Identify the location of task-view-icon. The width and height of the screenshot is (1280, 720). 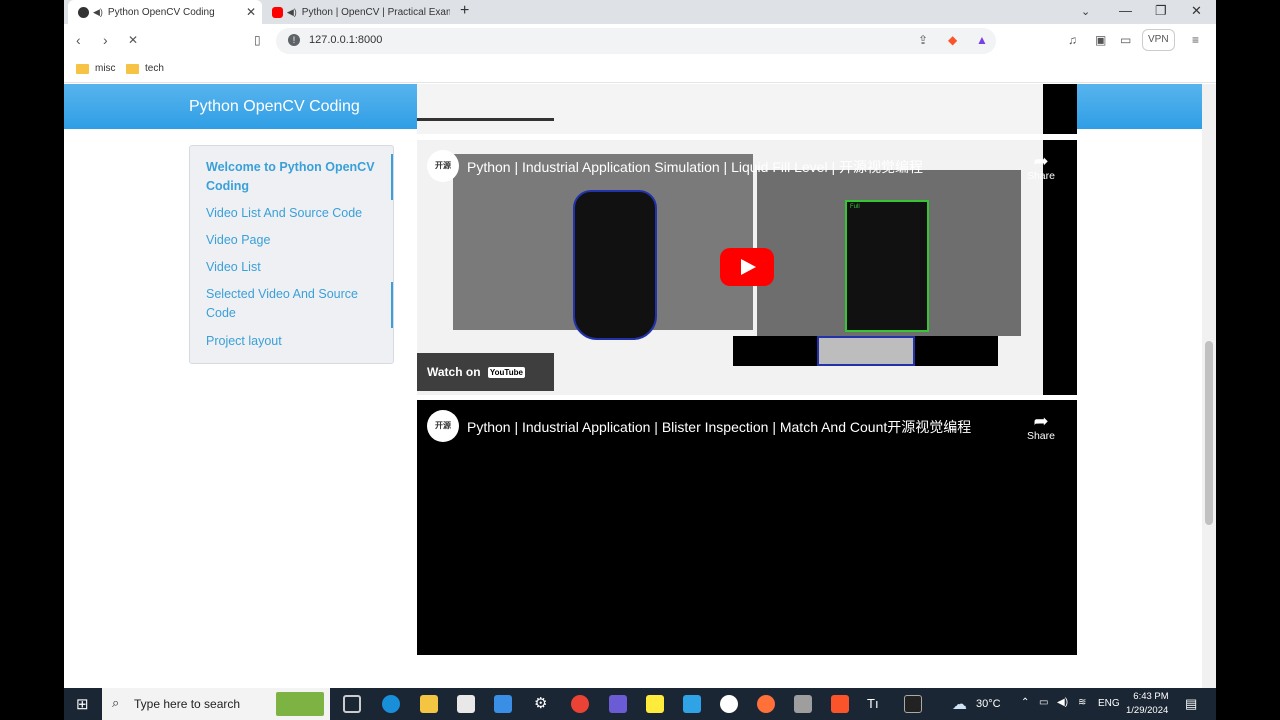
(352, 704).